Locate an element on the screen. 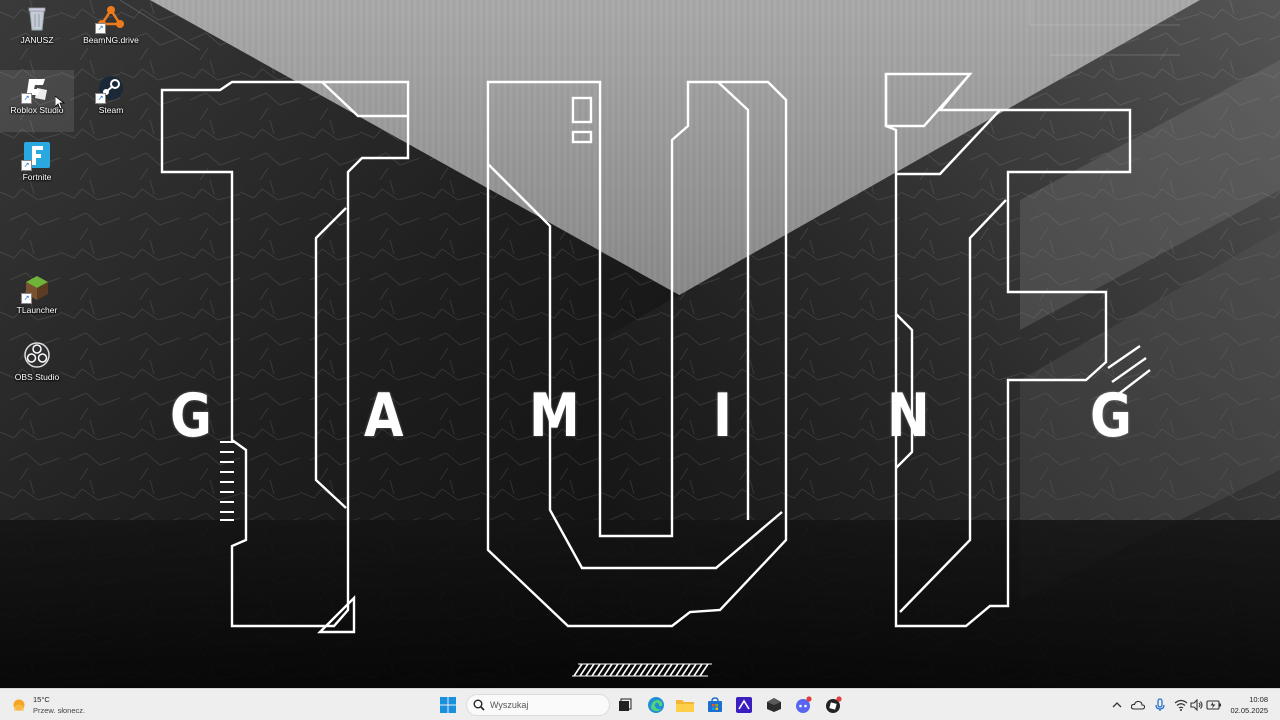 The image size is (1280, 720). wallpaper-letter-g1: G is located at coordinates (191, 416).